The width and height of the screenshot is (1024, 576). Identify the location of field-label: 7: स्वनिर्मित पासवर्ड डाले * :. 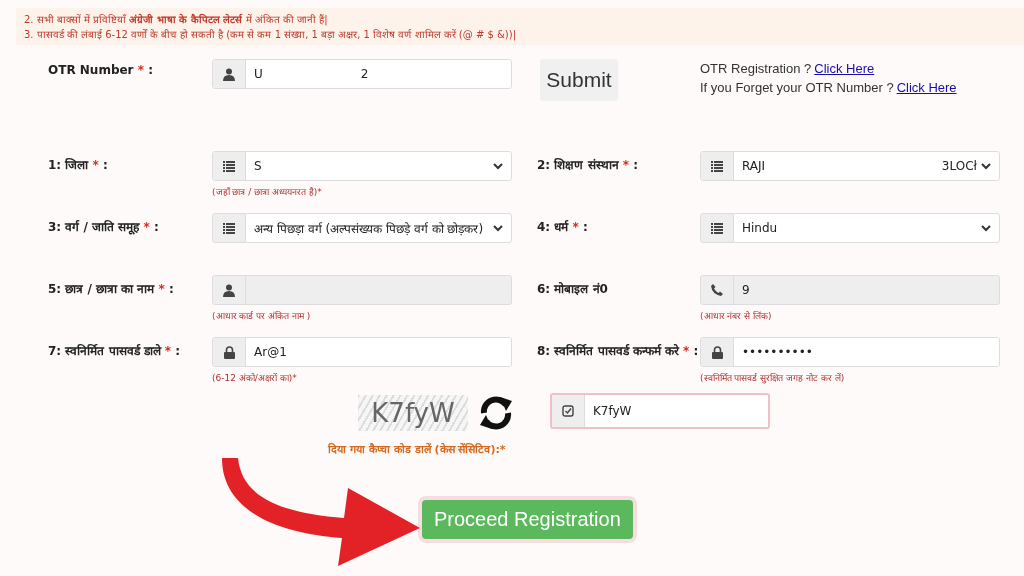
(115, 351).